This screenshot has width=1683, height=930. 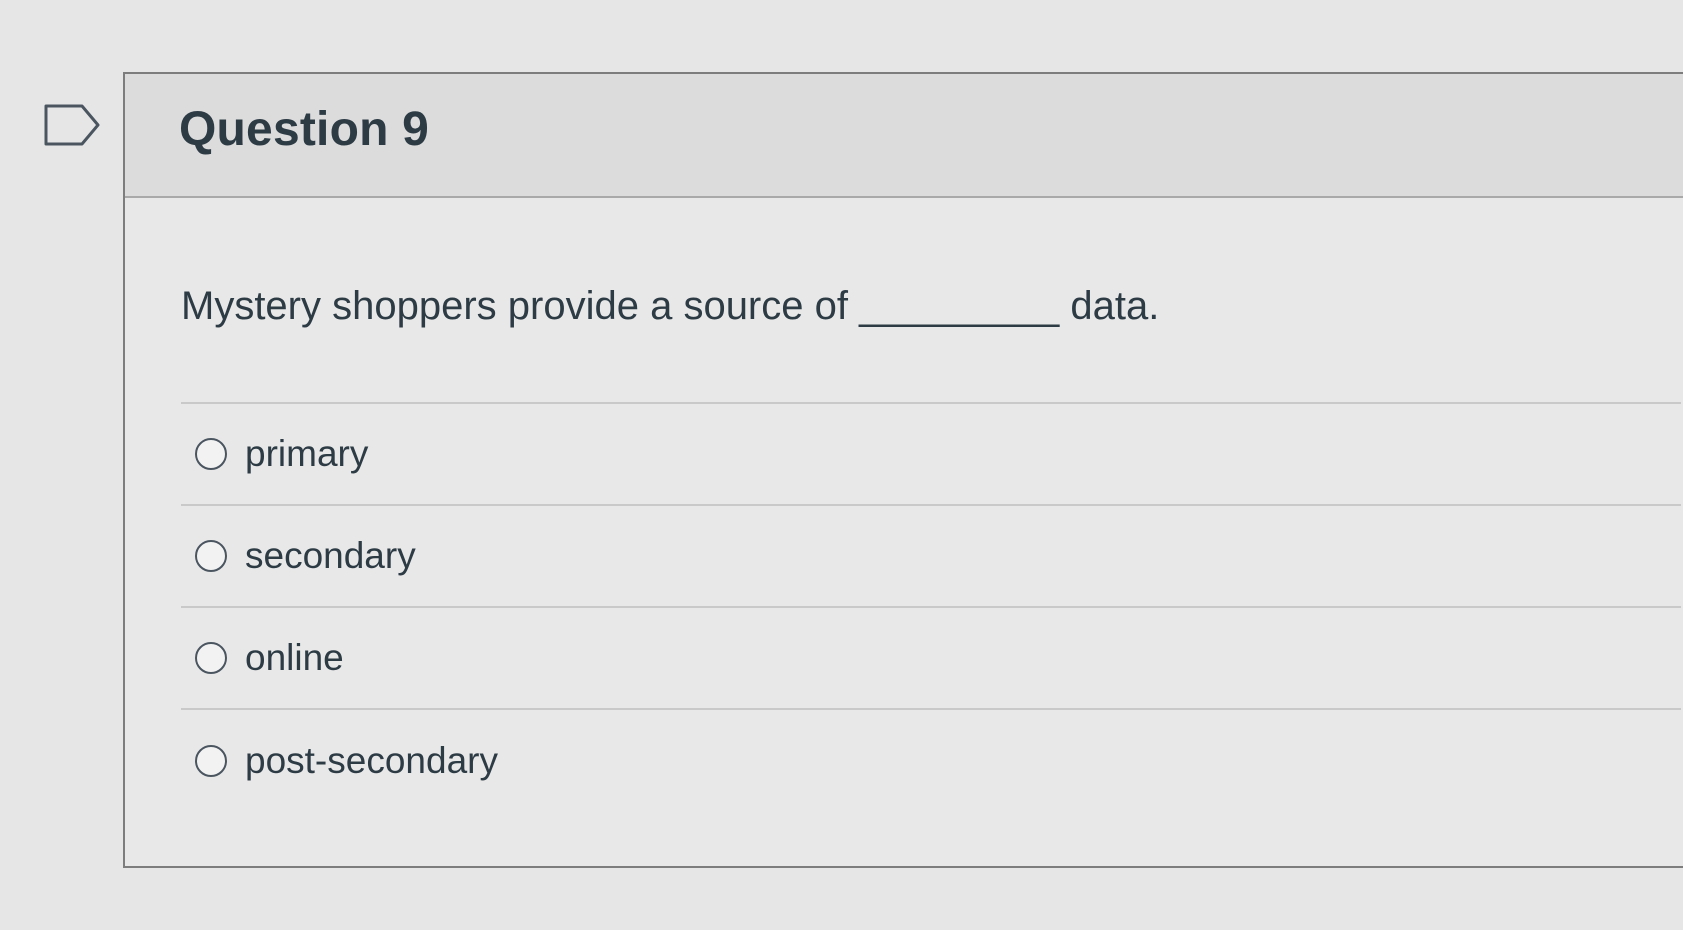 What do you see at coordinates (931, 659) in the screenshot?
I see `answer-option-online: online` at bounding box center [931, 659].